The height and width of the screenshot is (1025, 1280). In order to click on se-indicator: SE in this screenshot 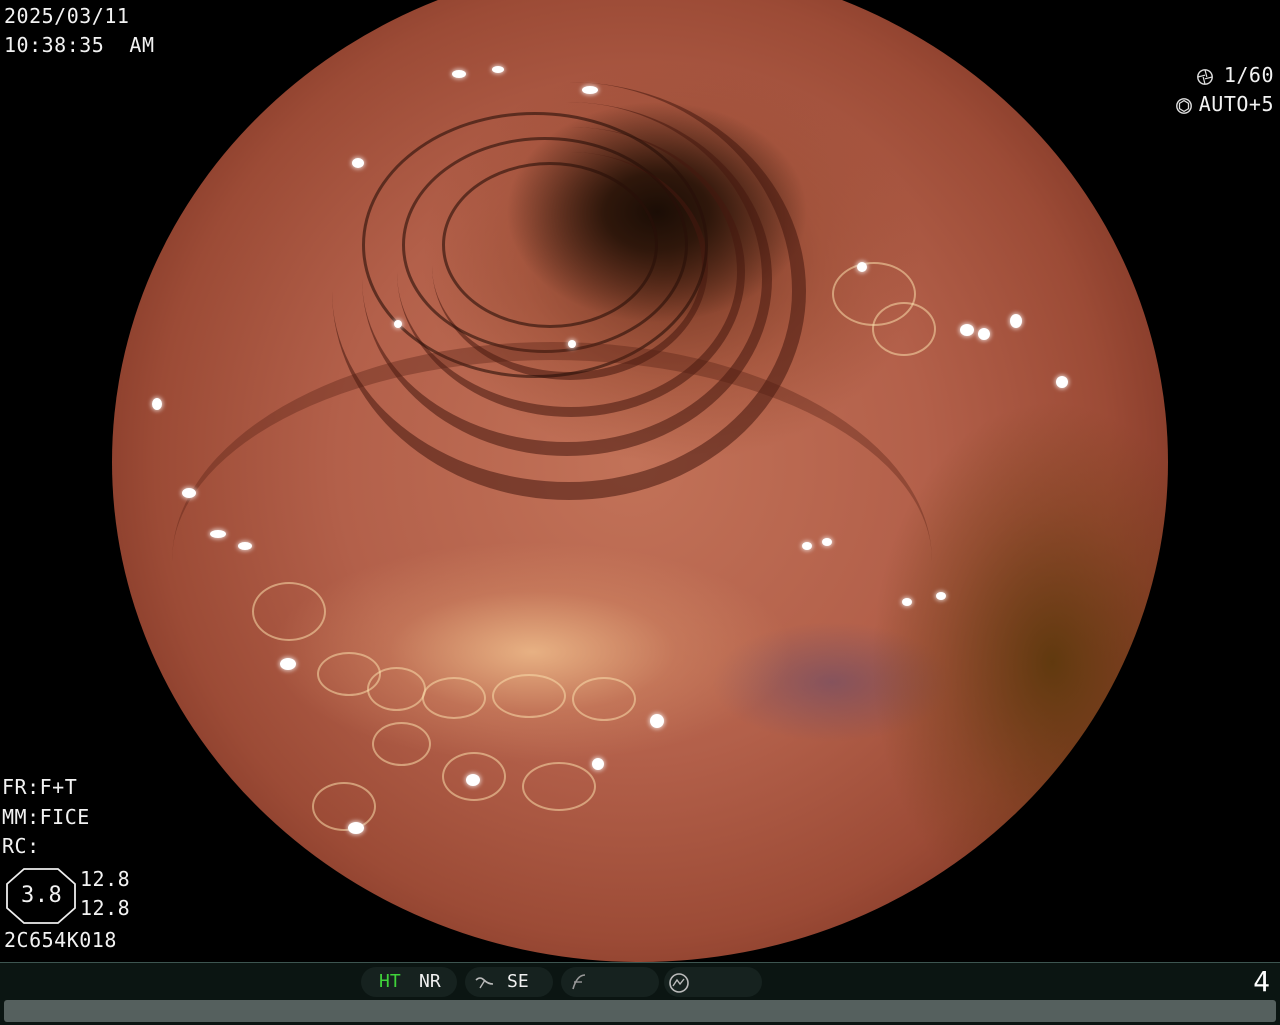, I will do `click(518, 981)`.